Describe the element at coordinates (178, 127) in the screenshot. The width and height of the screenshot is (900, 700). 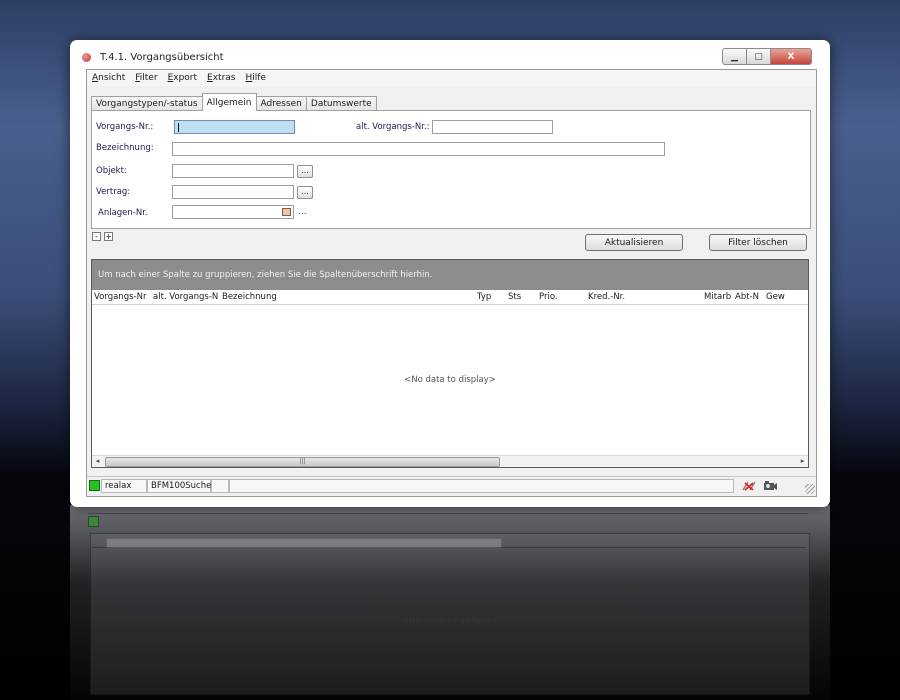
I see `text-caret` at that location.